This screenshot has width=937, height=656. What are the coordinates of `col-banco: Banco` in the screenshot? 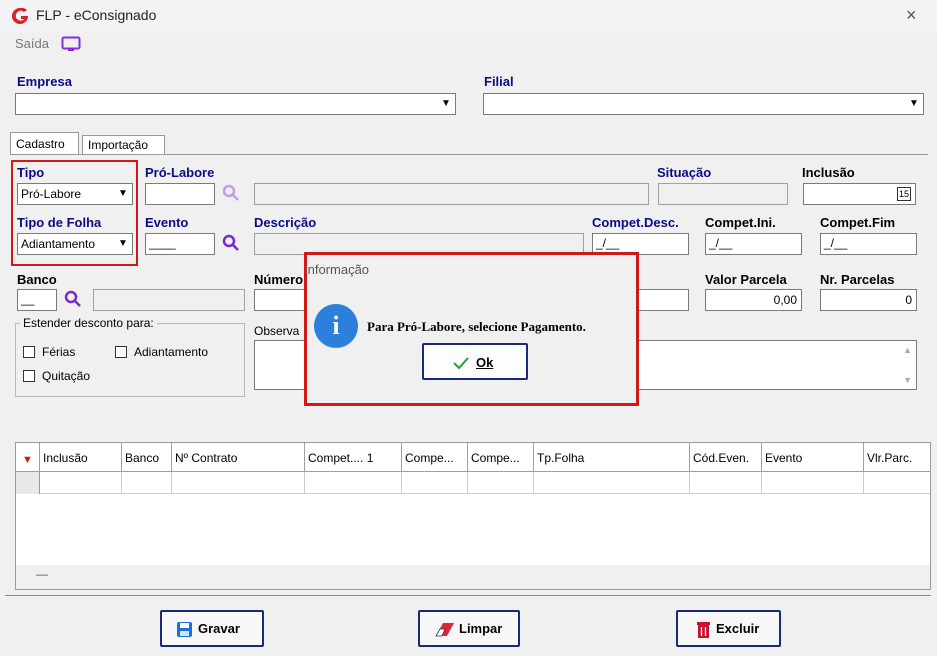 It's located at (147, 457).